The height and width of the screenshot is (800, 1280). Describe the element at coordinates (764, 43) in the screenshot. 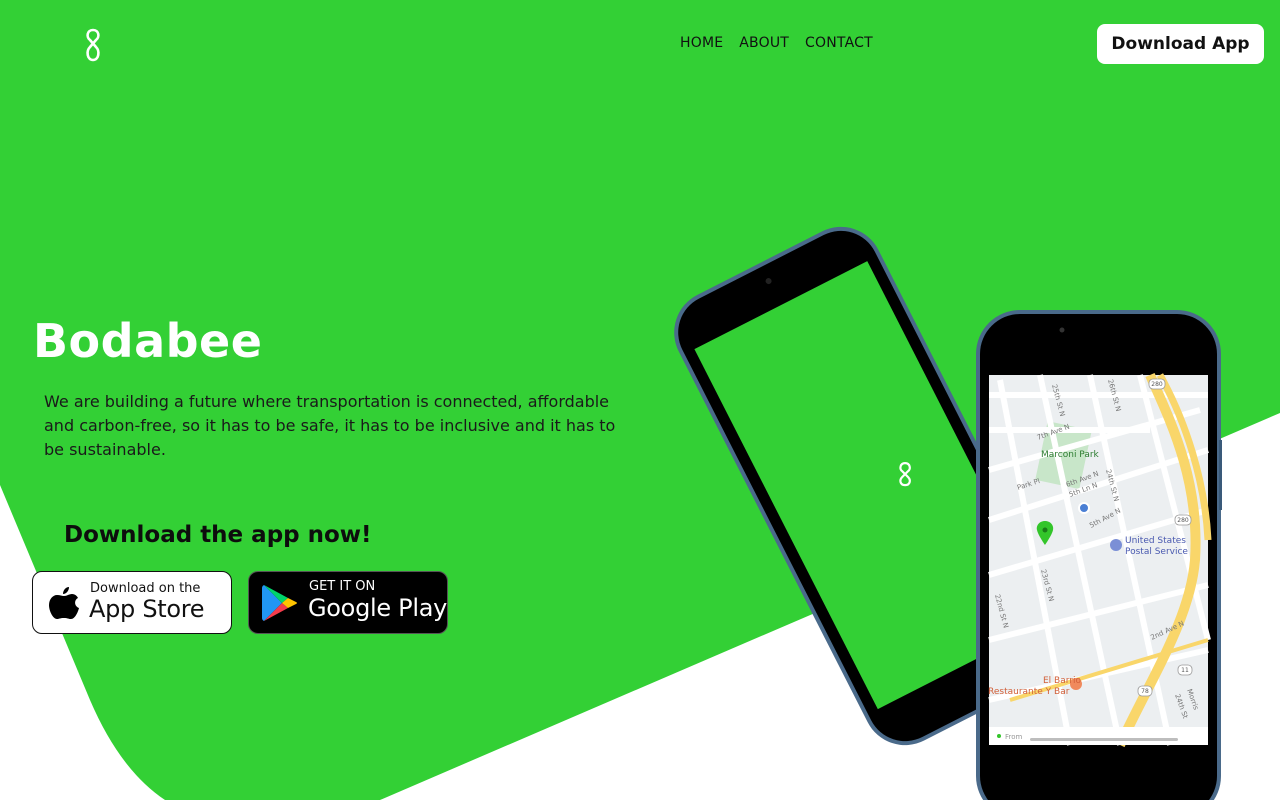

I see `nav-about-link: ABOUT` at that location.